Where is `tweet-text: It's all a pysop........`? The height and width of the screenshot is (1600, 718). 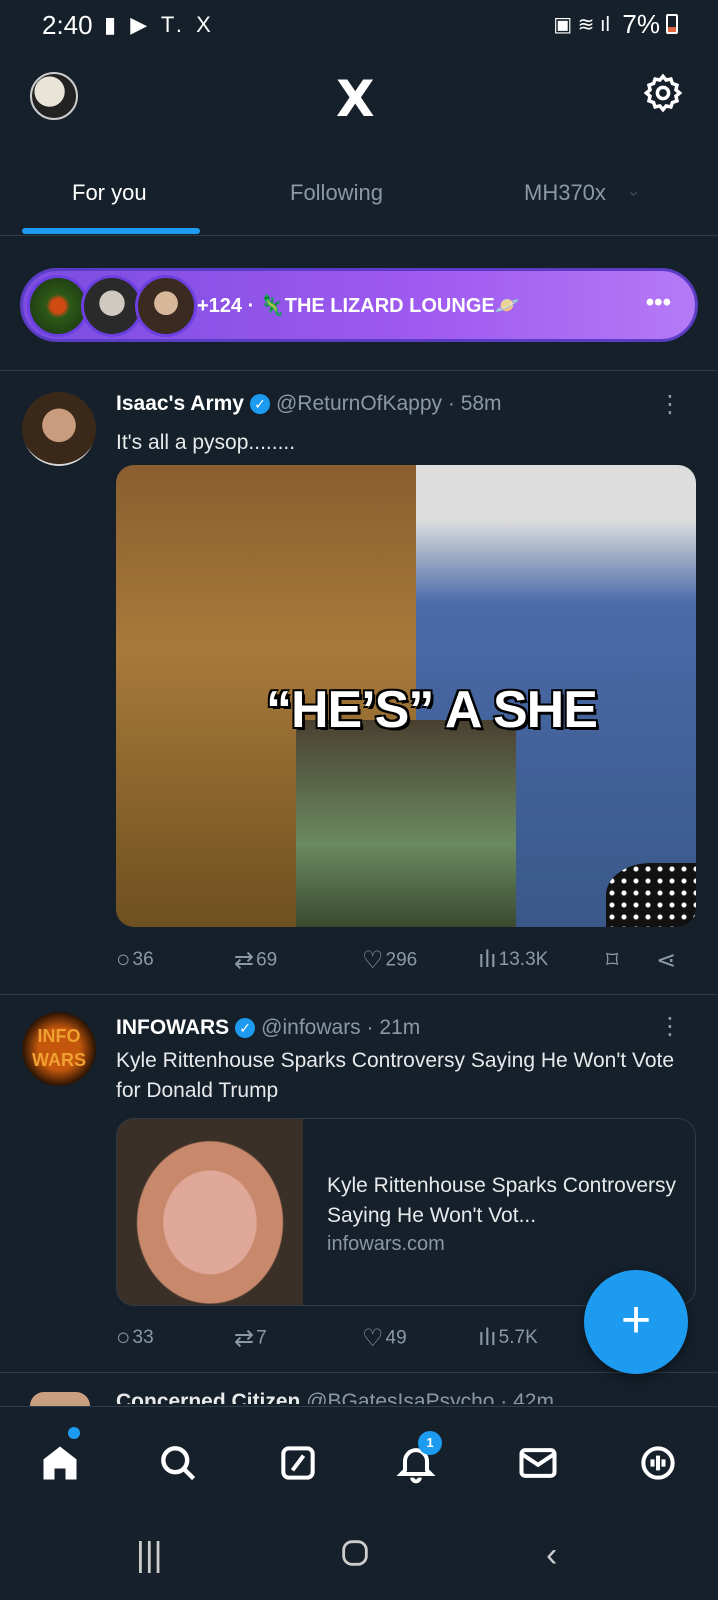
tweet-text: It's all a pysop........ is located at coordinates (206, 442).